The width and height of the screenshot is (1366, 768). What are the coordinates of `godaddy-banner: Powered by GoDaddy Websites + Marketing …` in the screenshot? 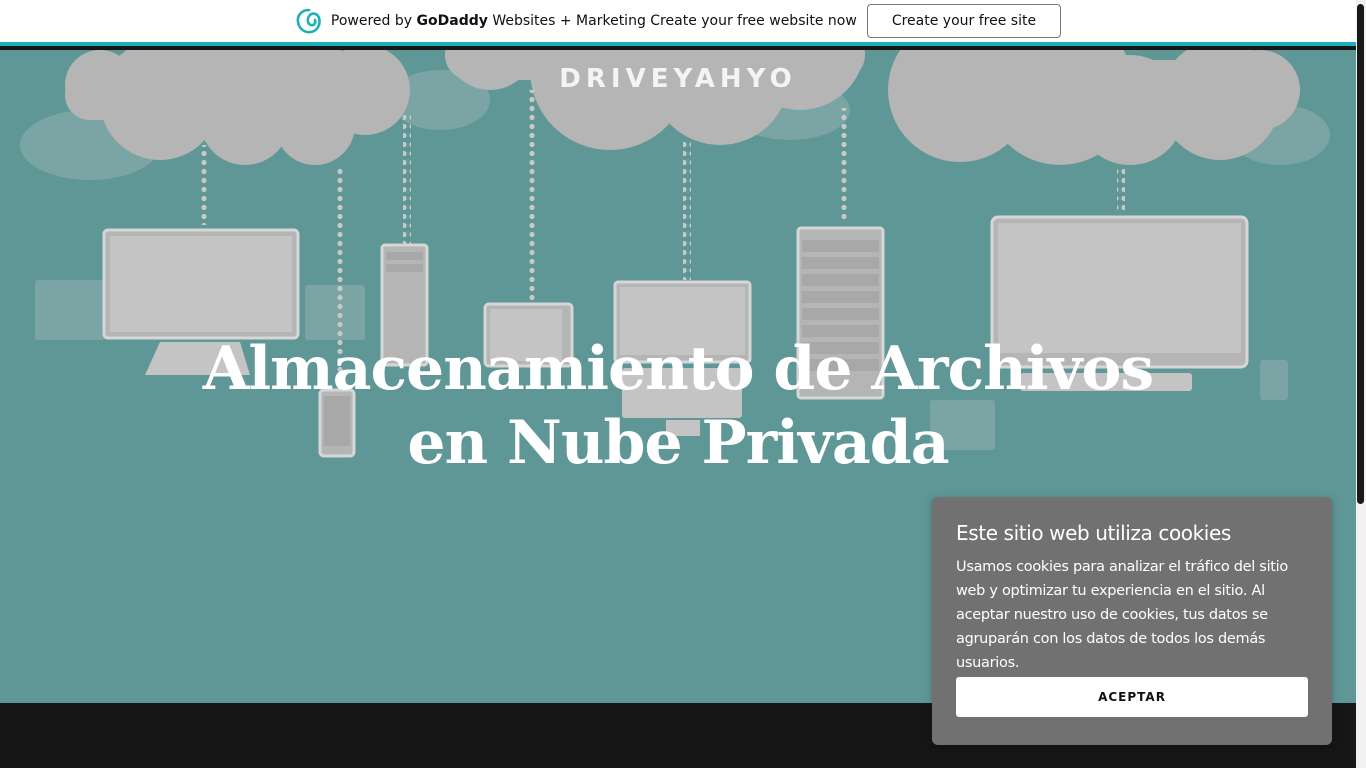 It's located at (678, 23).